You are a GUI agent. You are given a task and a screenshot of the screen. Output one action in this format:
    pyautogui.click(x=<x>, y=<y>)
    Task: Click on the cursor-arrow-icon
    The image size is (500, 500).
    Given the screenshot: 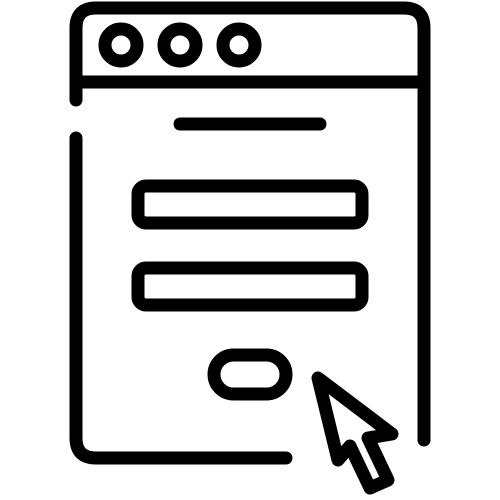 What is the action you would take?
    pyautogui.click(x=355, y=433)
    